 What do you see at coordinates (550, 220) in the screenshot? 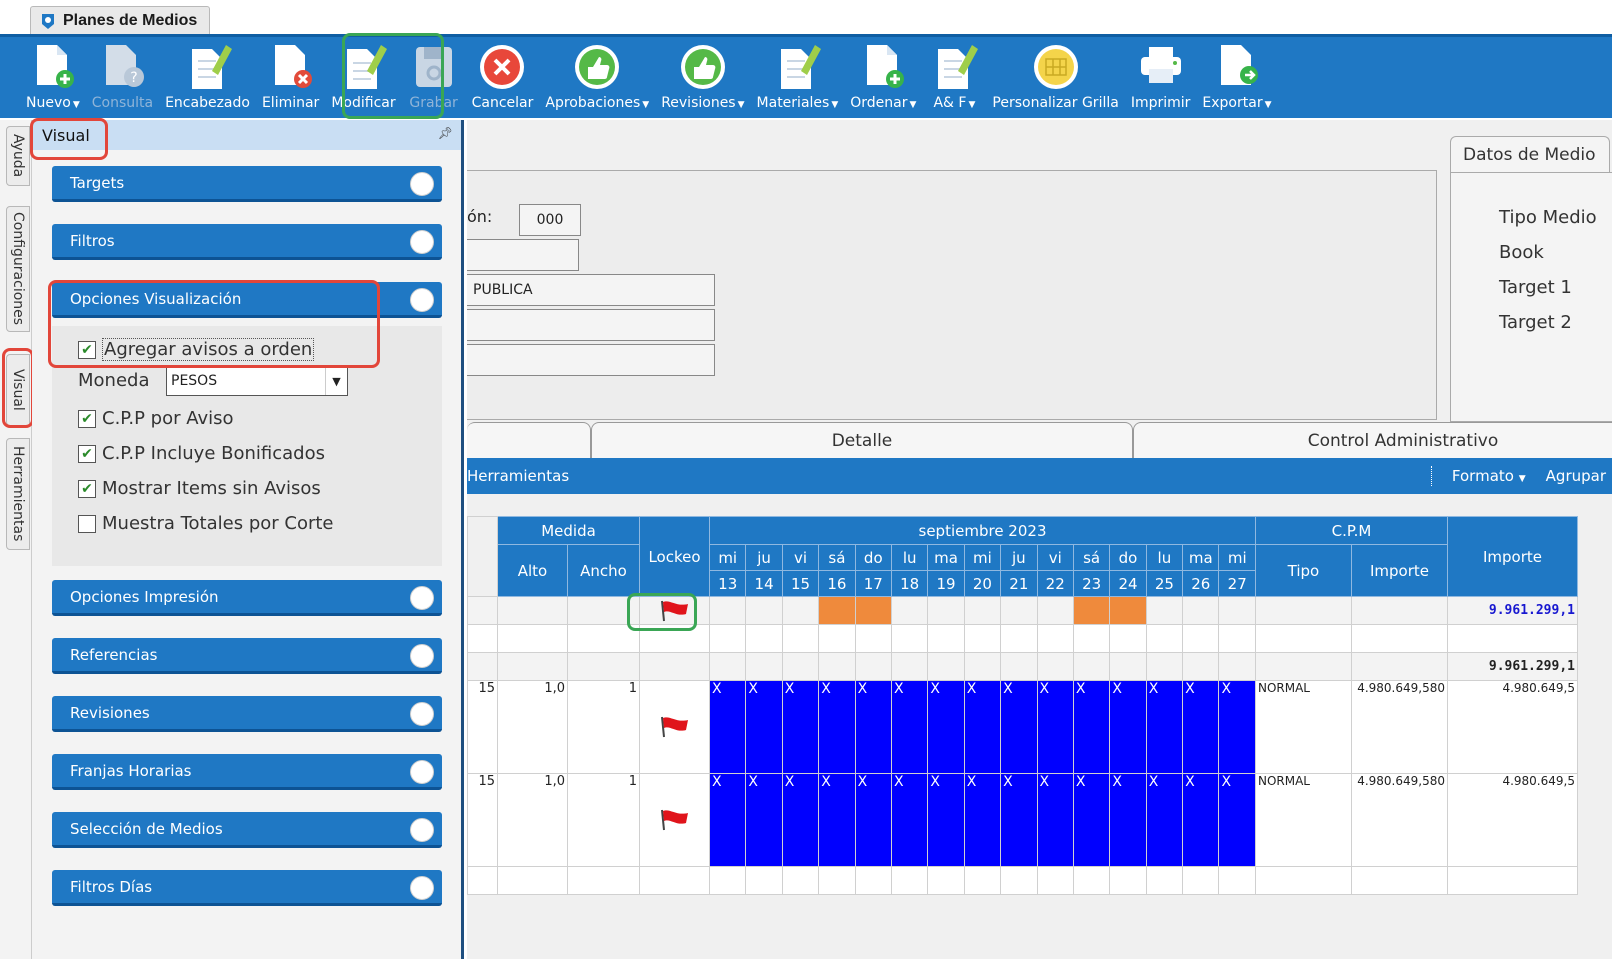
I see `code-field: 000` at bounding box center [550, 220].